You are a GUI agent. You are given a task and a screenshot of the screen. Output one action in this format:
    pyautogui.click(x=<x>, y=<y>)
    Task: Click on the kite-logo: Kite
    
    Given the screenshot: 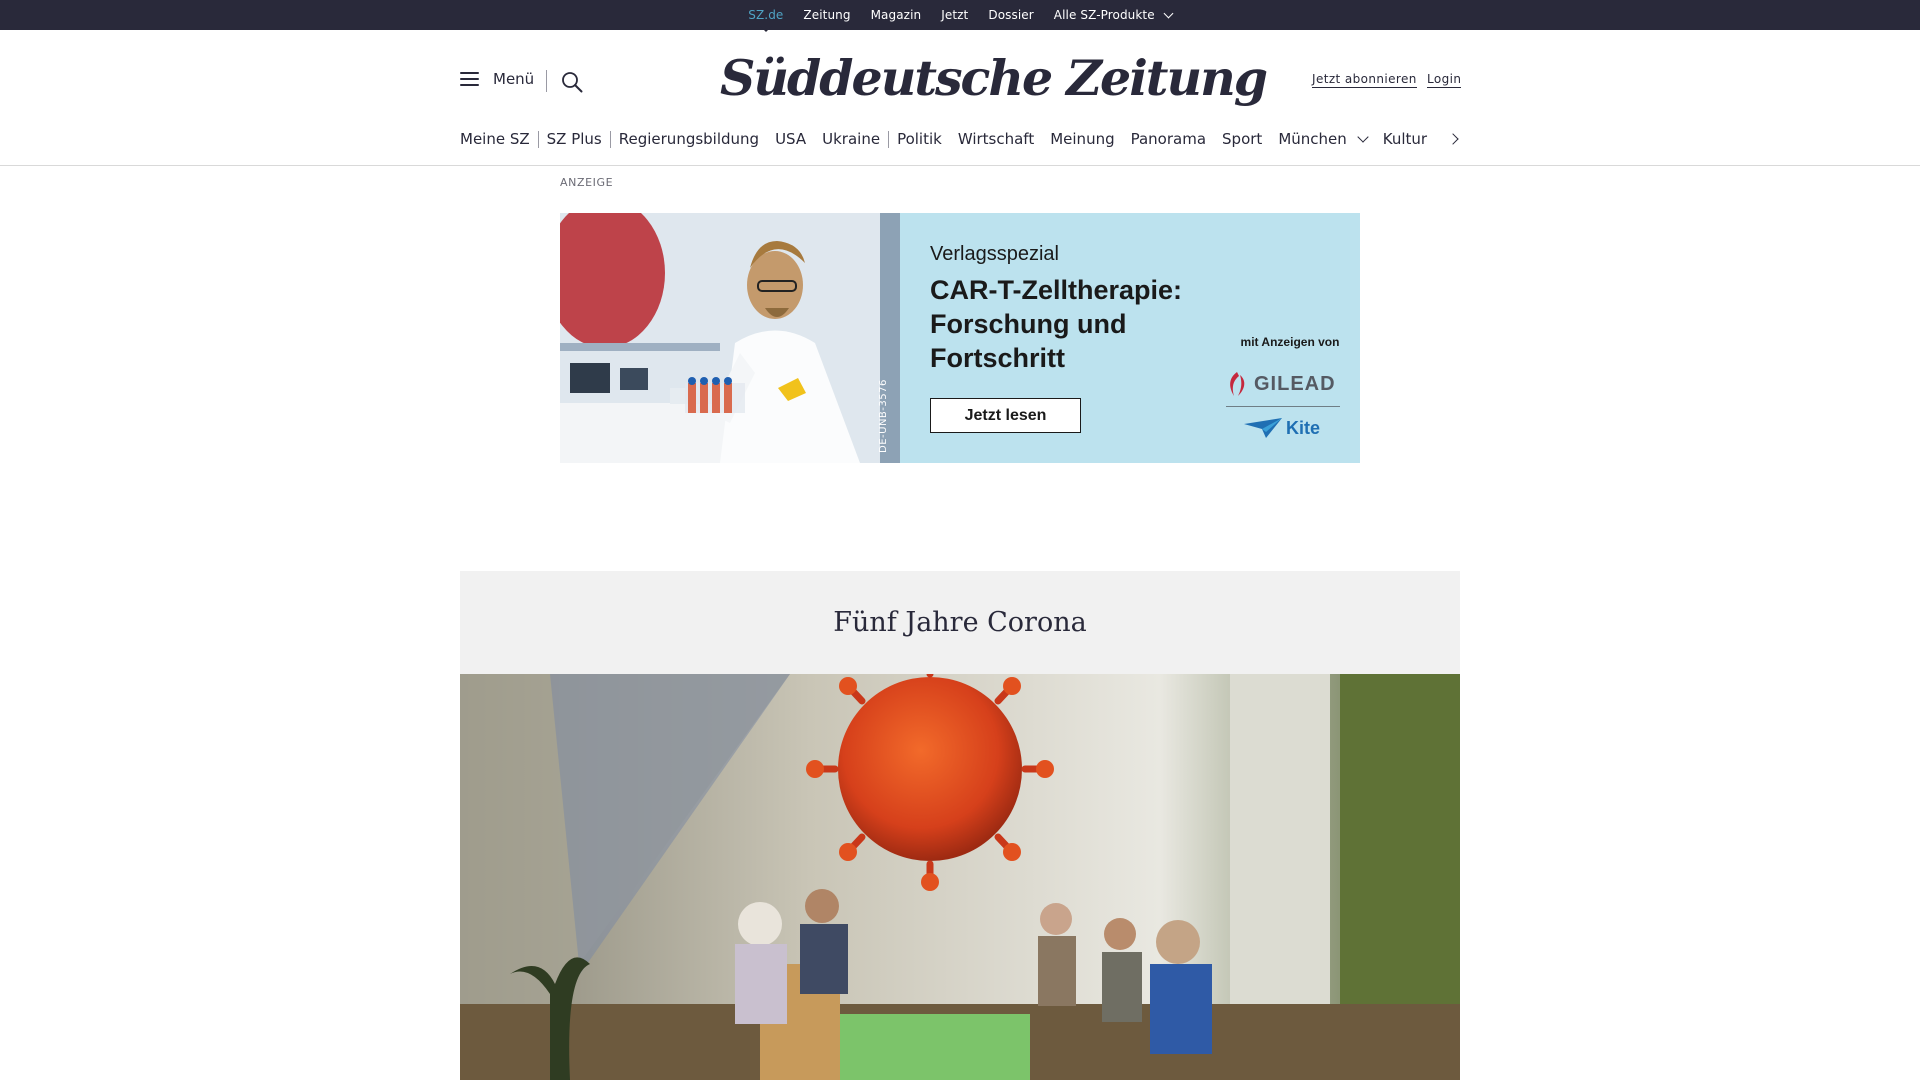 What is the action you would take?
    pyautogui.click(x=1289, y=428)
    